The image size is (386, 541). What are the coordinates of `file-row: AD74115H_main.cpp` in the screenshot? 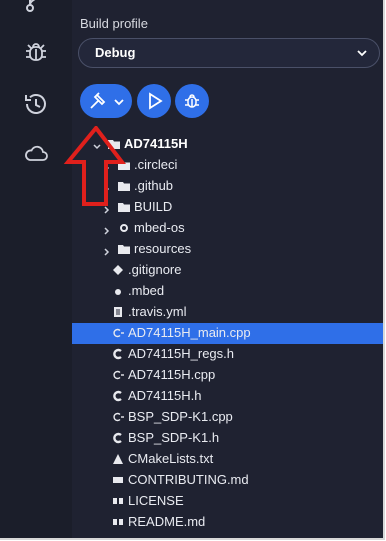 It's located at (227, 333).